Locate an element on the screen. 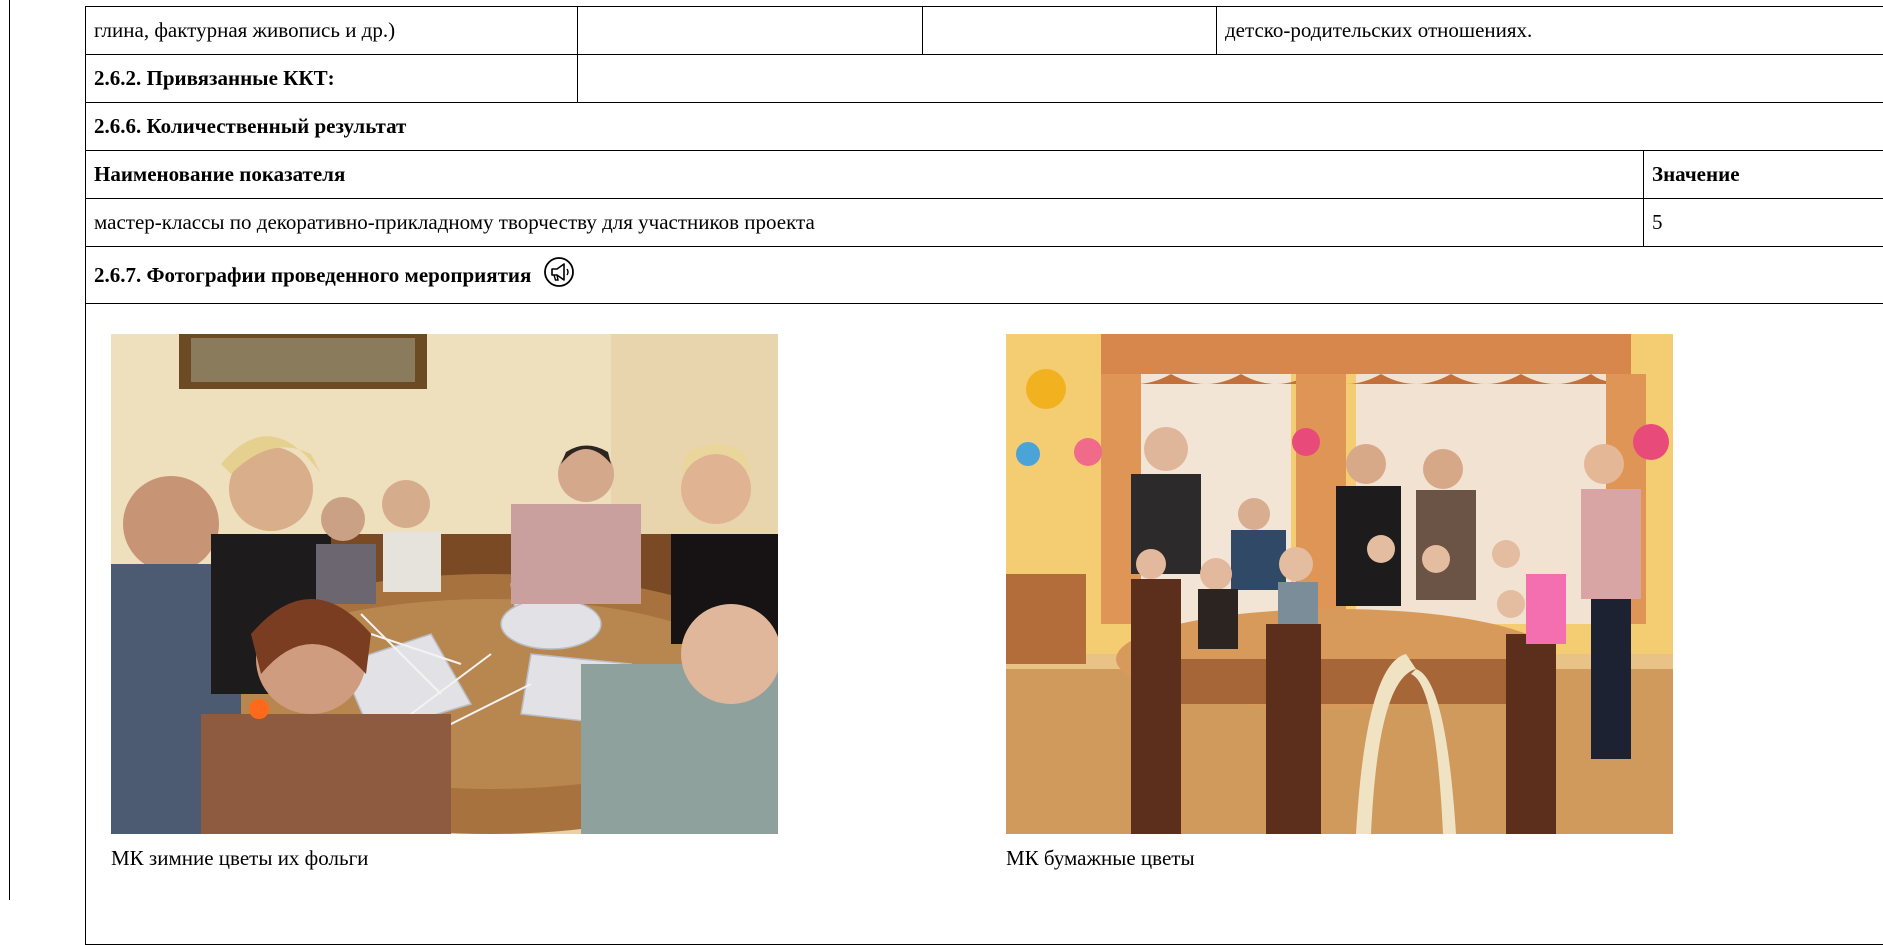  indicator-value-cell: 5 is located at coordinates (1763, 223).